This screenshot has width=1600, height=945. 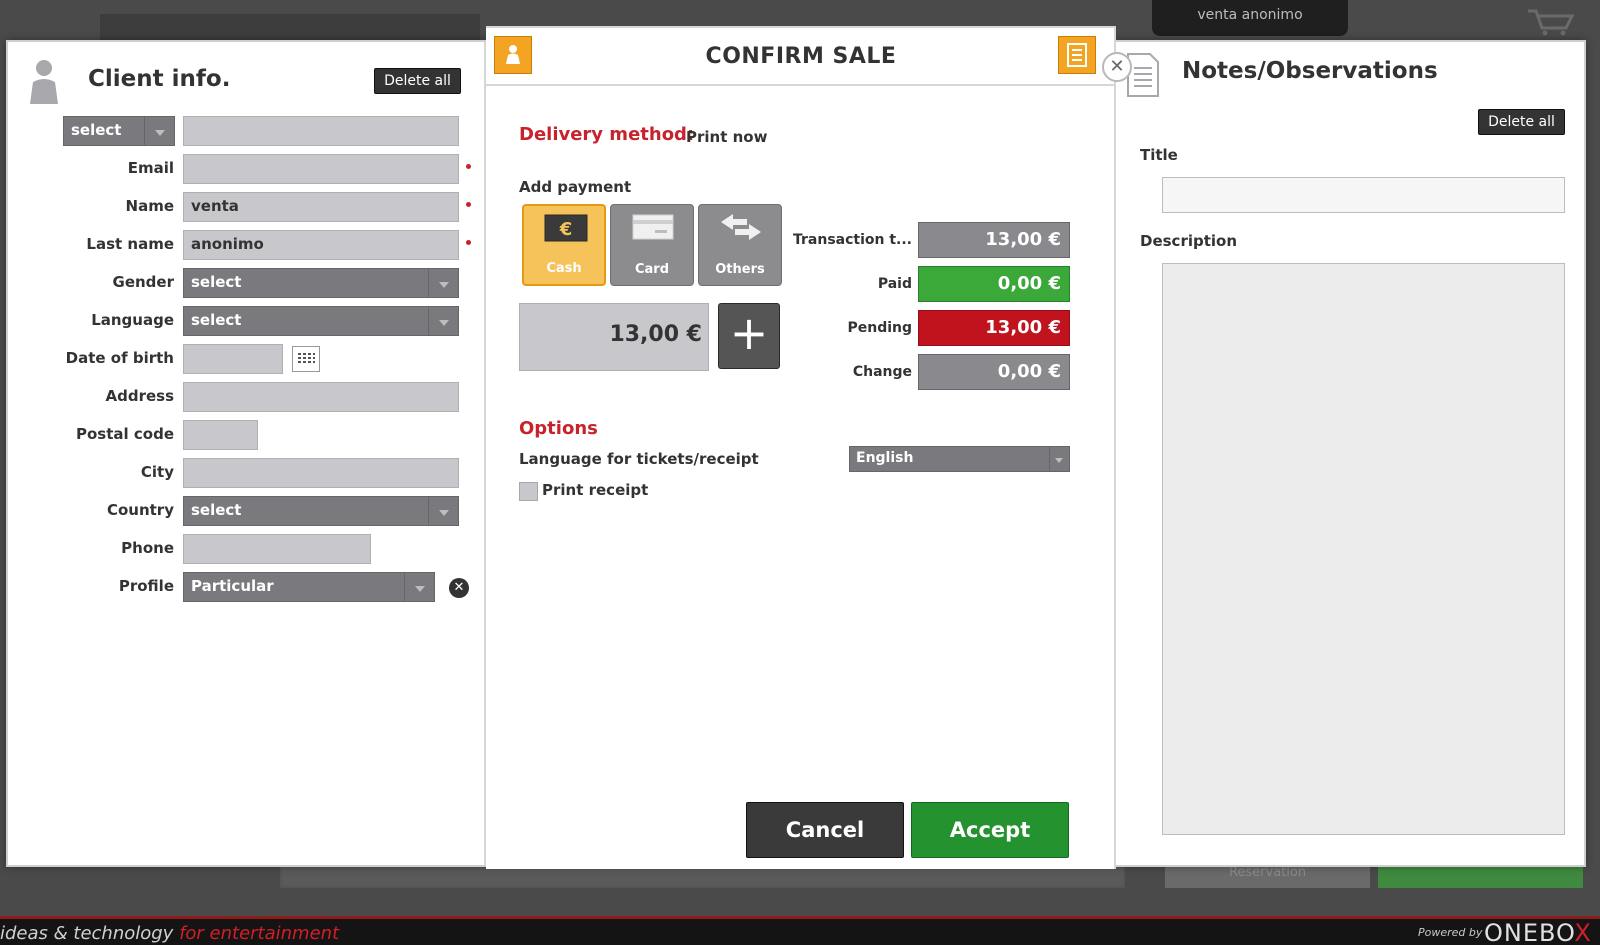 What do you see at coordinates (607, 134) in the screenshot?
I see `delivery-method-label: Delivery method:` at bounding box center [607, 134].